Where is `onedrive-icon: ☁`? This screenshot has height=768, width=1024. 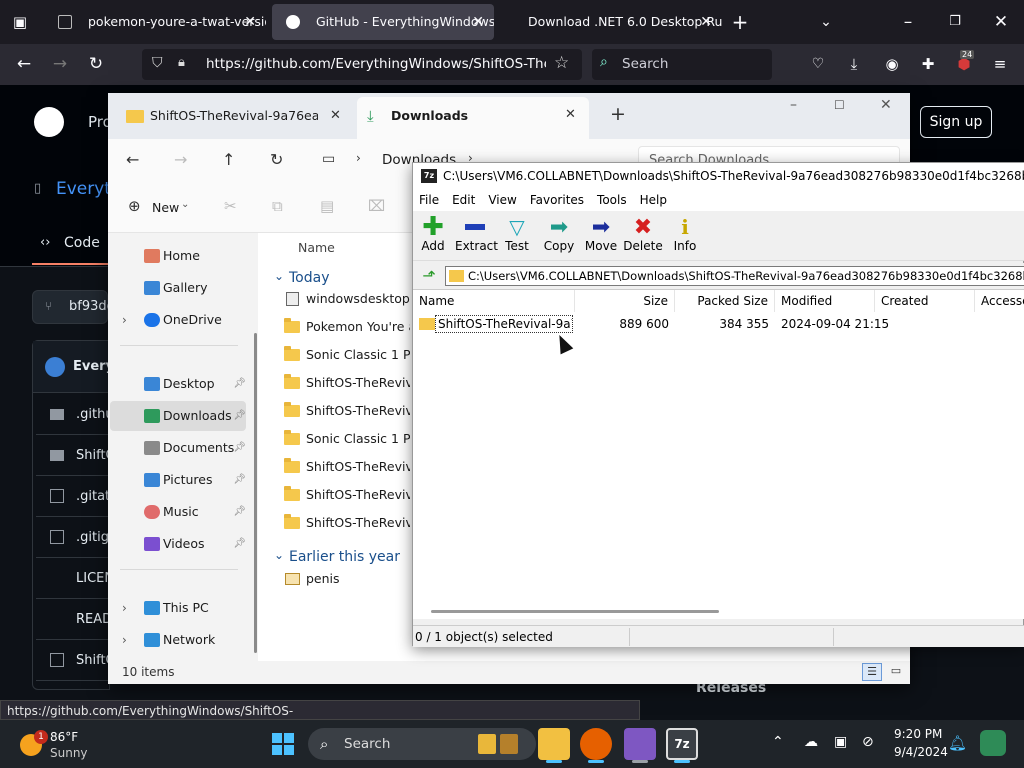 onedrive-icon: ☁ is located at coordinates (811, 742).